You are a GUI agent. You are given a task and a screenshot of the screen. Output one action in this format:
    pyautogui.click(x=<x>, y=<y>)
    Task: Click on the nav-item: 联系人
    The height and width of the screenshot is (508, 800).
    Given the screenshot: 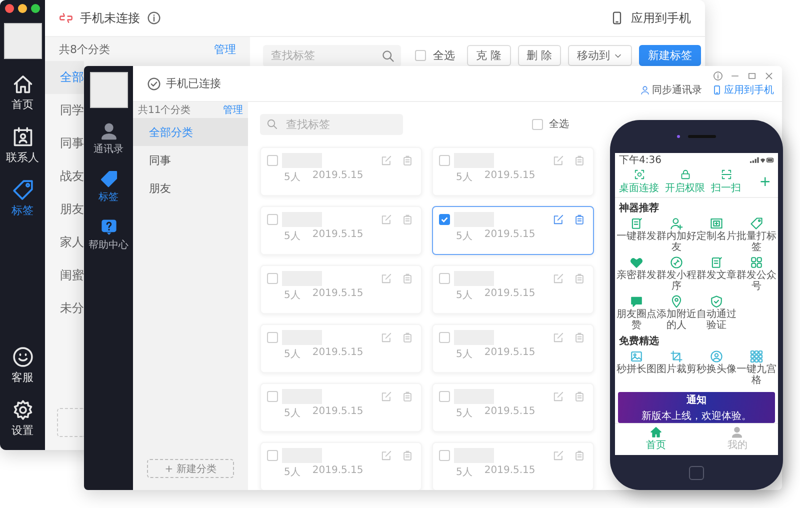 What is the action you would take?
    pyautogui.click(x=22, y=145)
    